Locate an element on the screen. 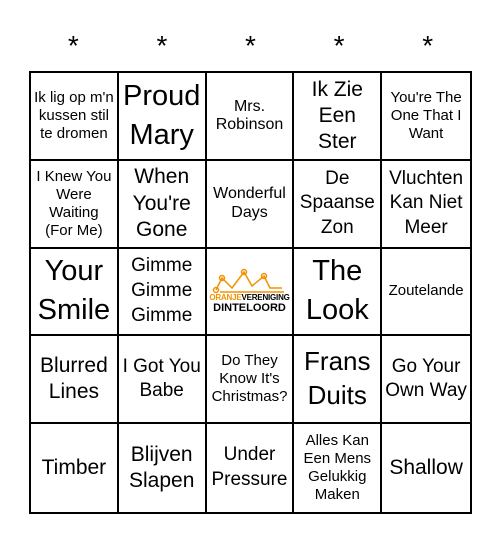 The width and height of the screenshot is (501, 544). free-space: ORANJEVERENIGING DINTELOORD is located at coordinates (250, 292).